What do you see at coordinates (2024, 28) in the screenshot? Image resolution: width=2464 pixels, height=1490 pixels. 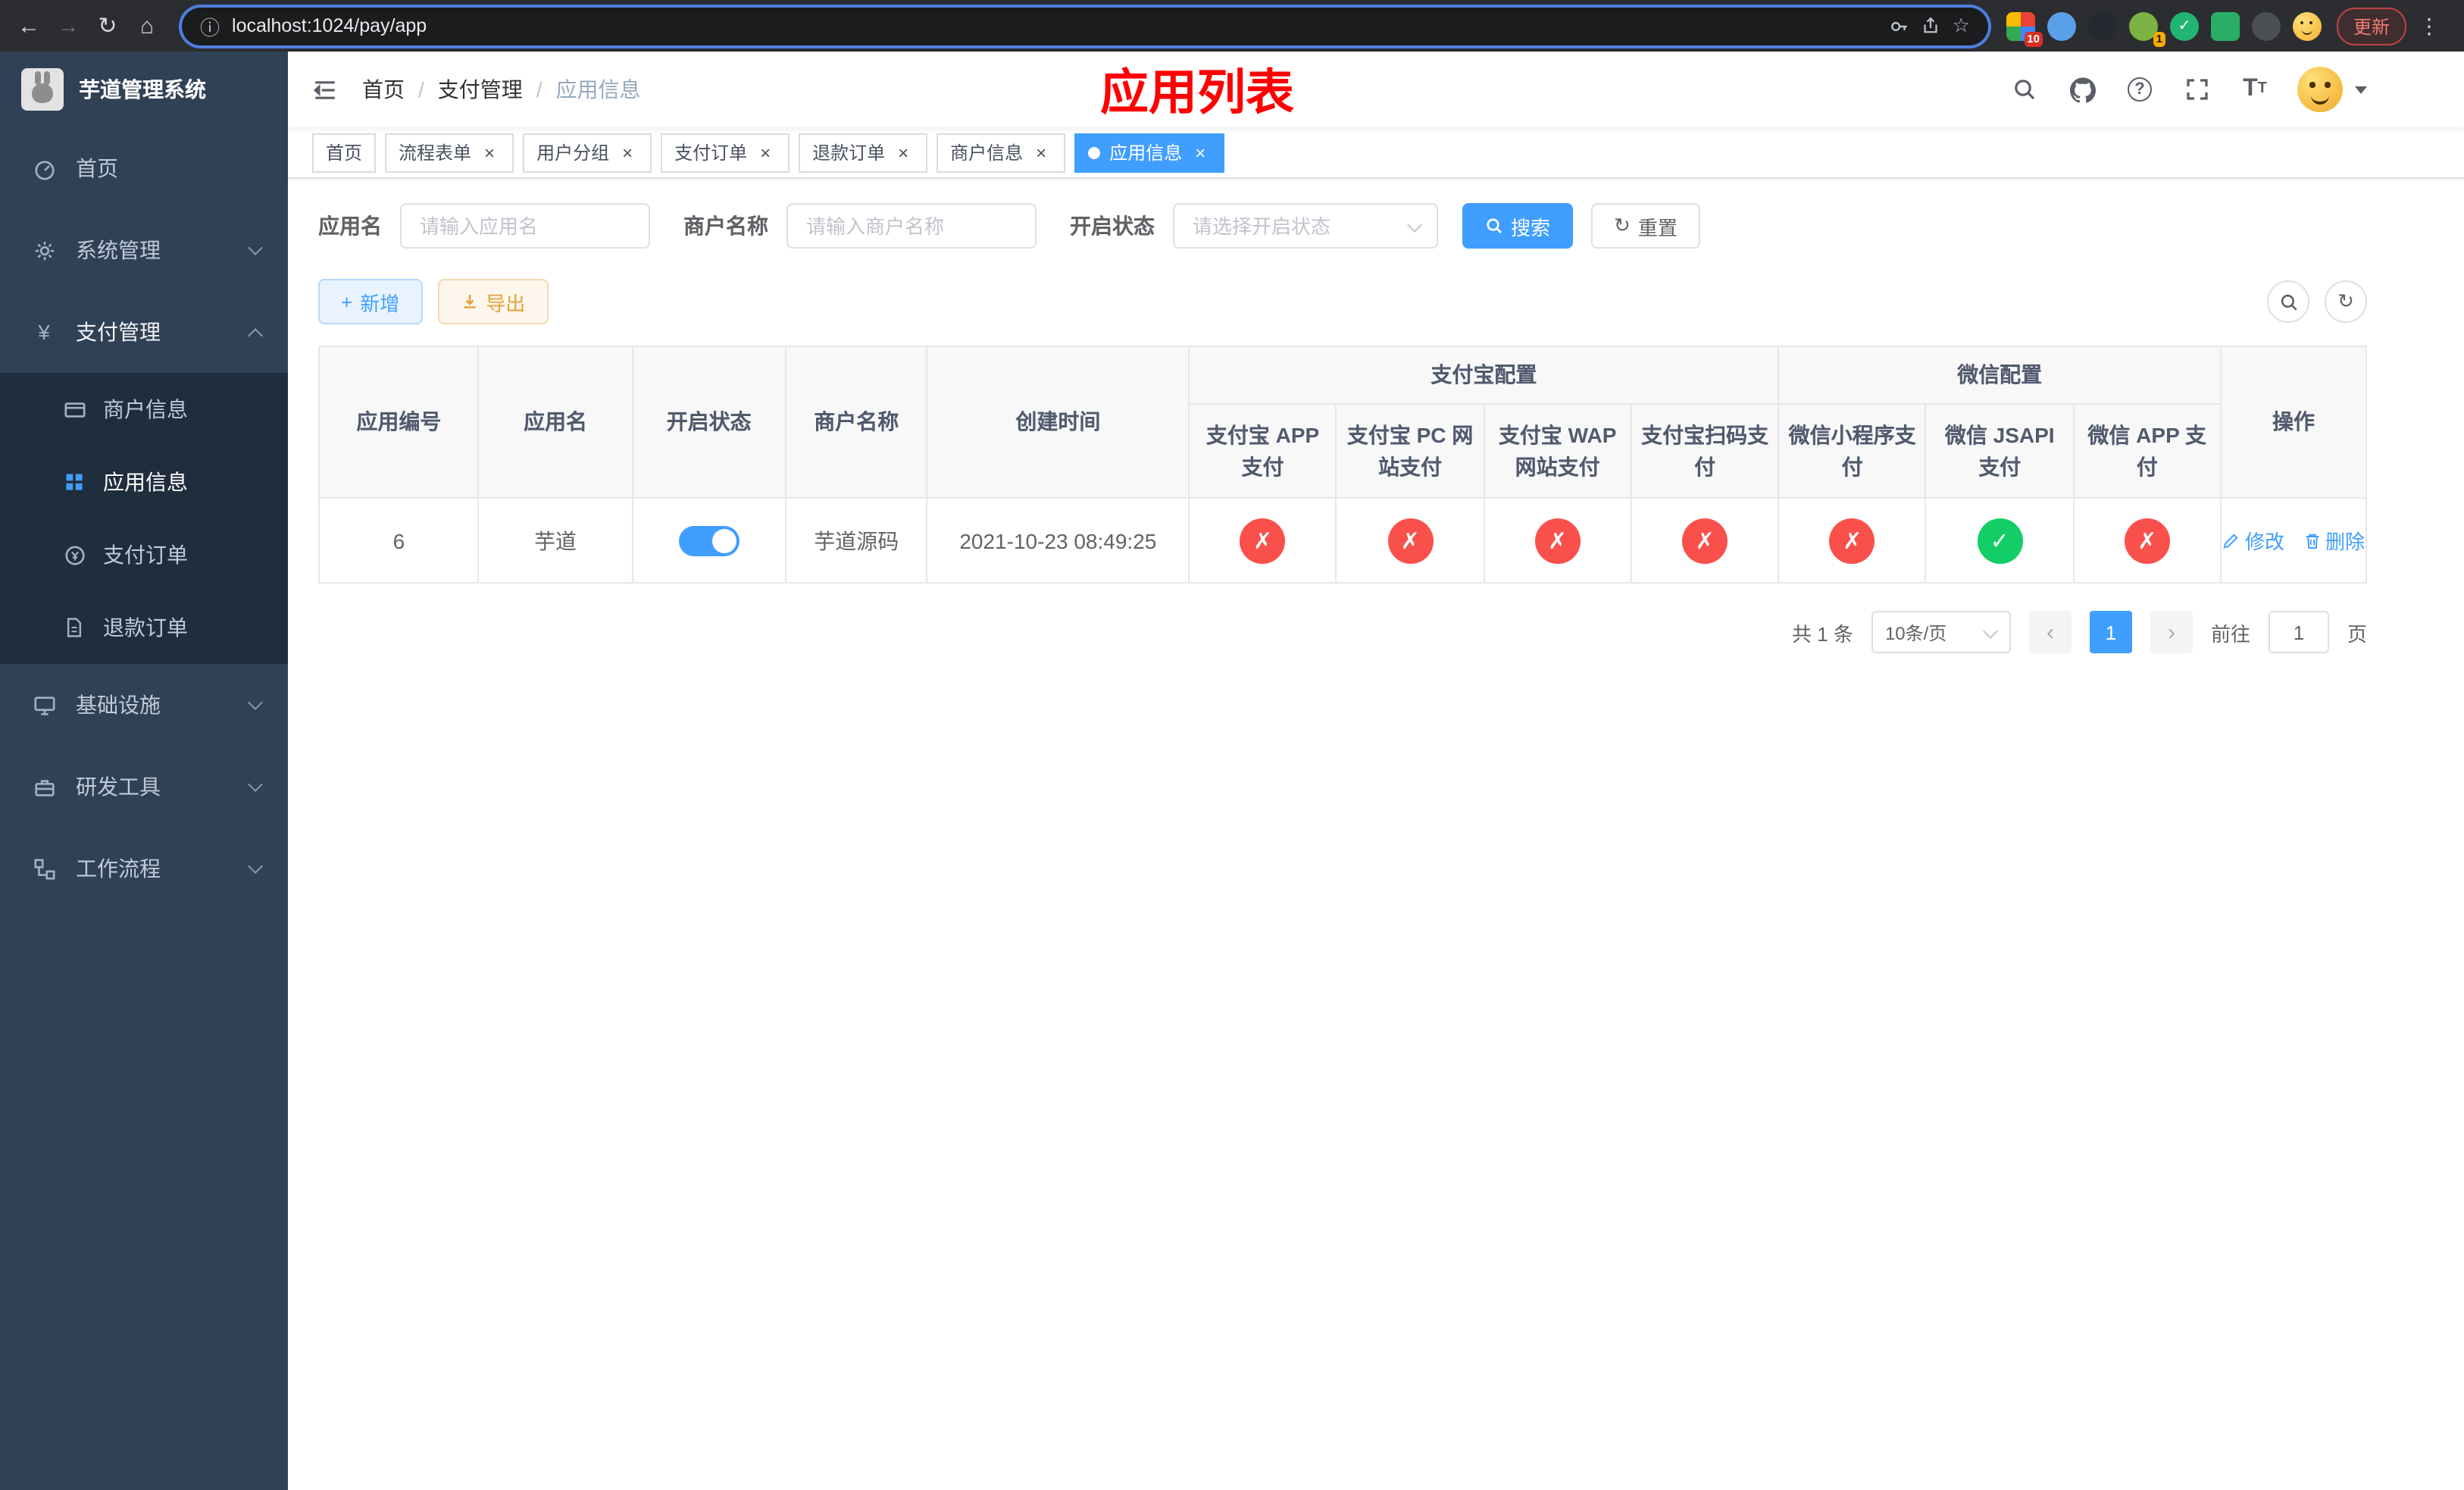 I see `extension-grid-icon: 10` at bounding box center [2024, 28].